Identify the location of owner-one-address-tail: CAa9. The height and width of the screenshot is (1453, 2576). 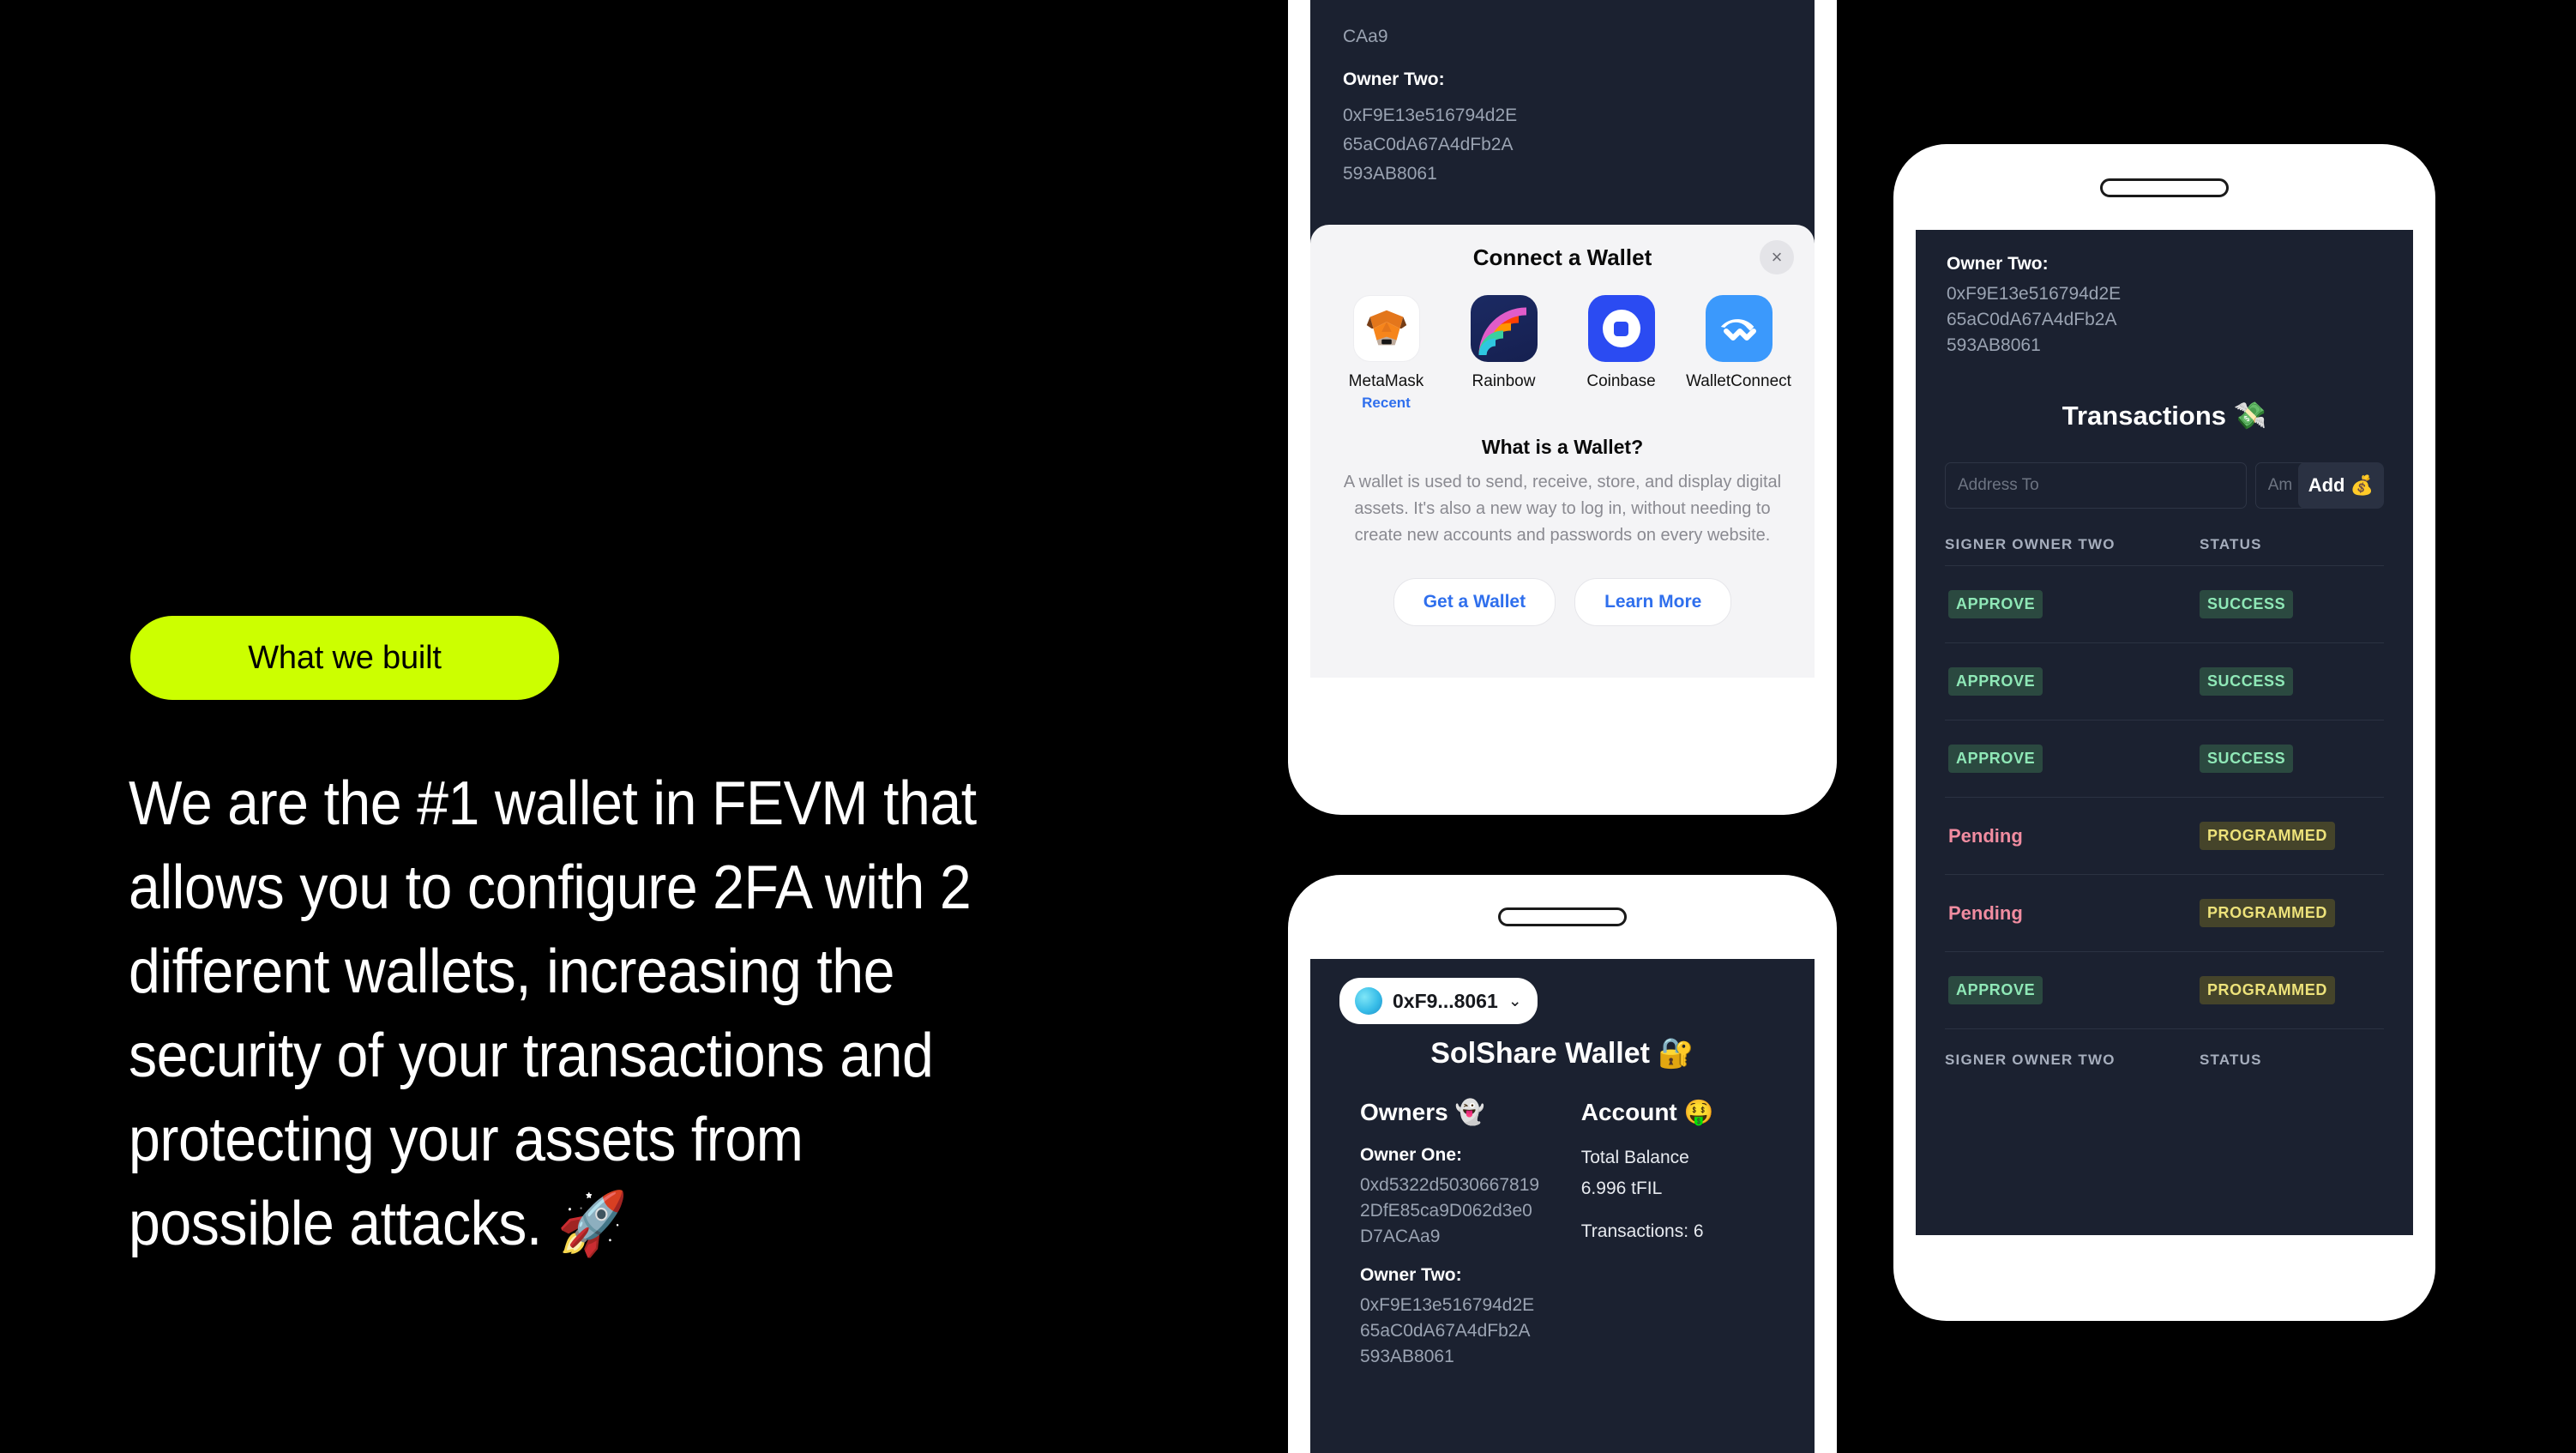
(1365, 36).